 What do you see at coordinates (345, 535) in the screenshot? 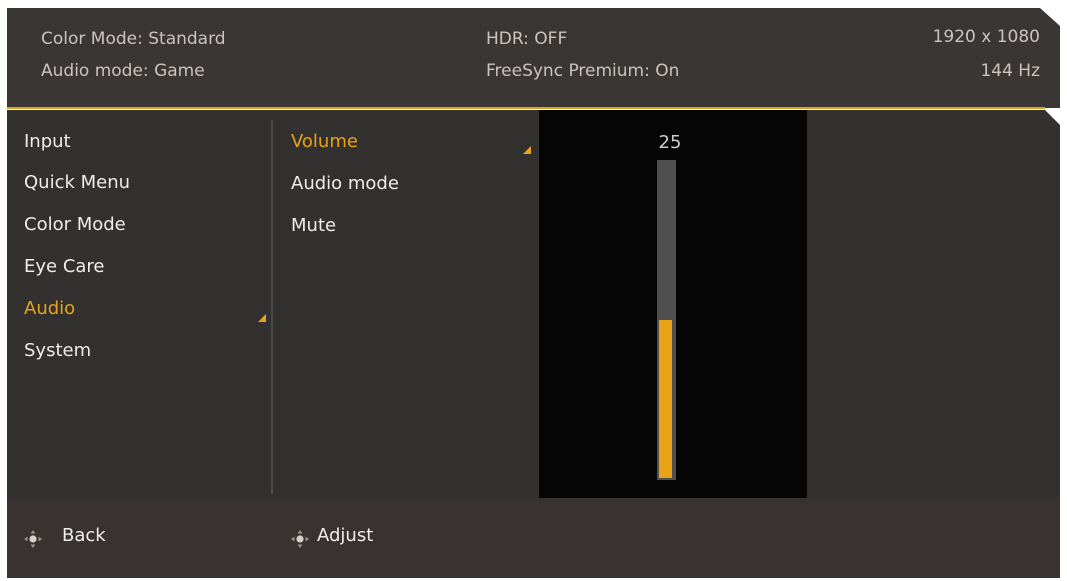
I see `adjust-label: Adjust` at bounding box center [345, 535].